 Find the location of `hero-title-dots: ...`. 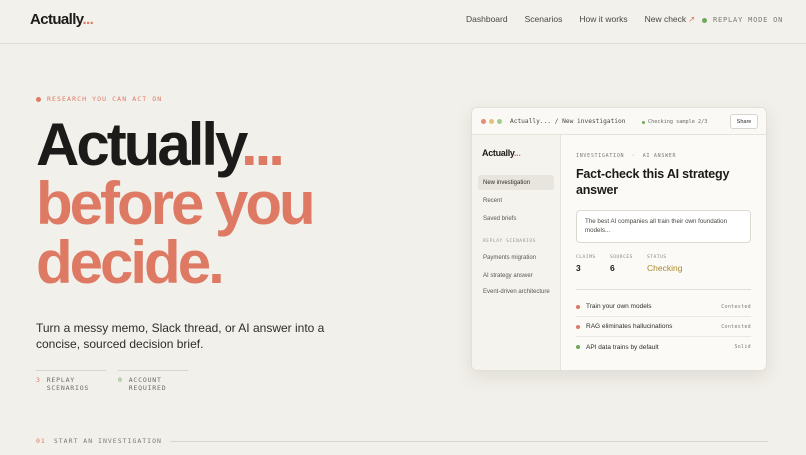

hero-title-dots: ... is located at coordinates (262, 144).